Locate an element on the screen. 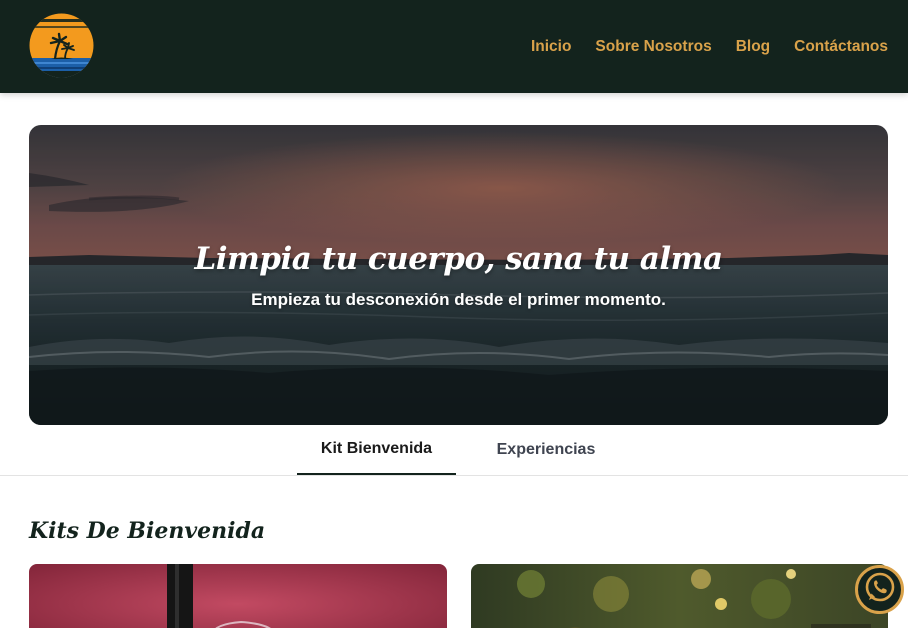 The width and height of the screenshot is (908, 628). garden-food-photo is located at coordinates (679, 596).